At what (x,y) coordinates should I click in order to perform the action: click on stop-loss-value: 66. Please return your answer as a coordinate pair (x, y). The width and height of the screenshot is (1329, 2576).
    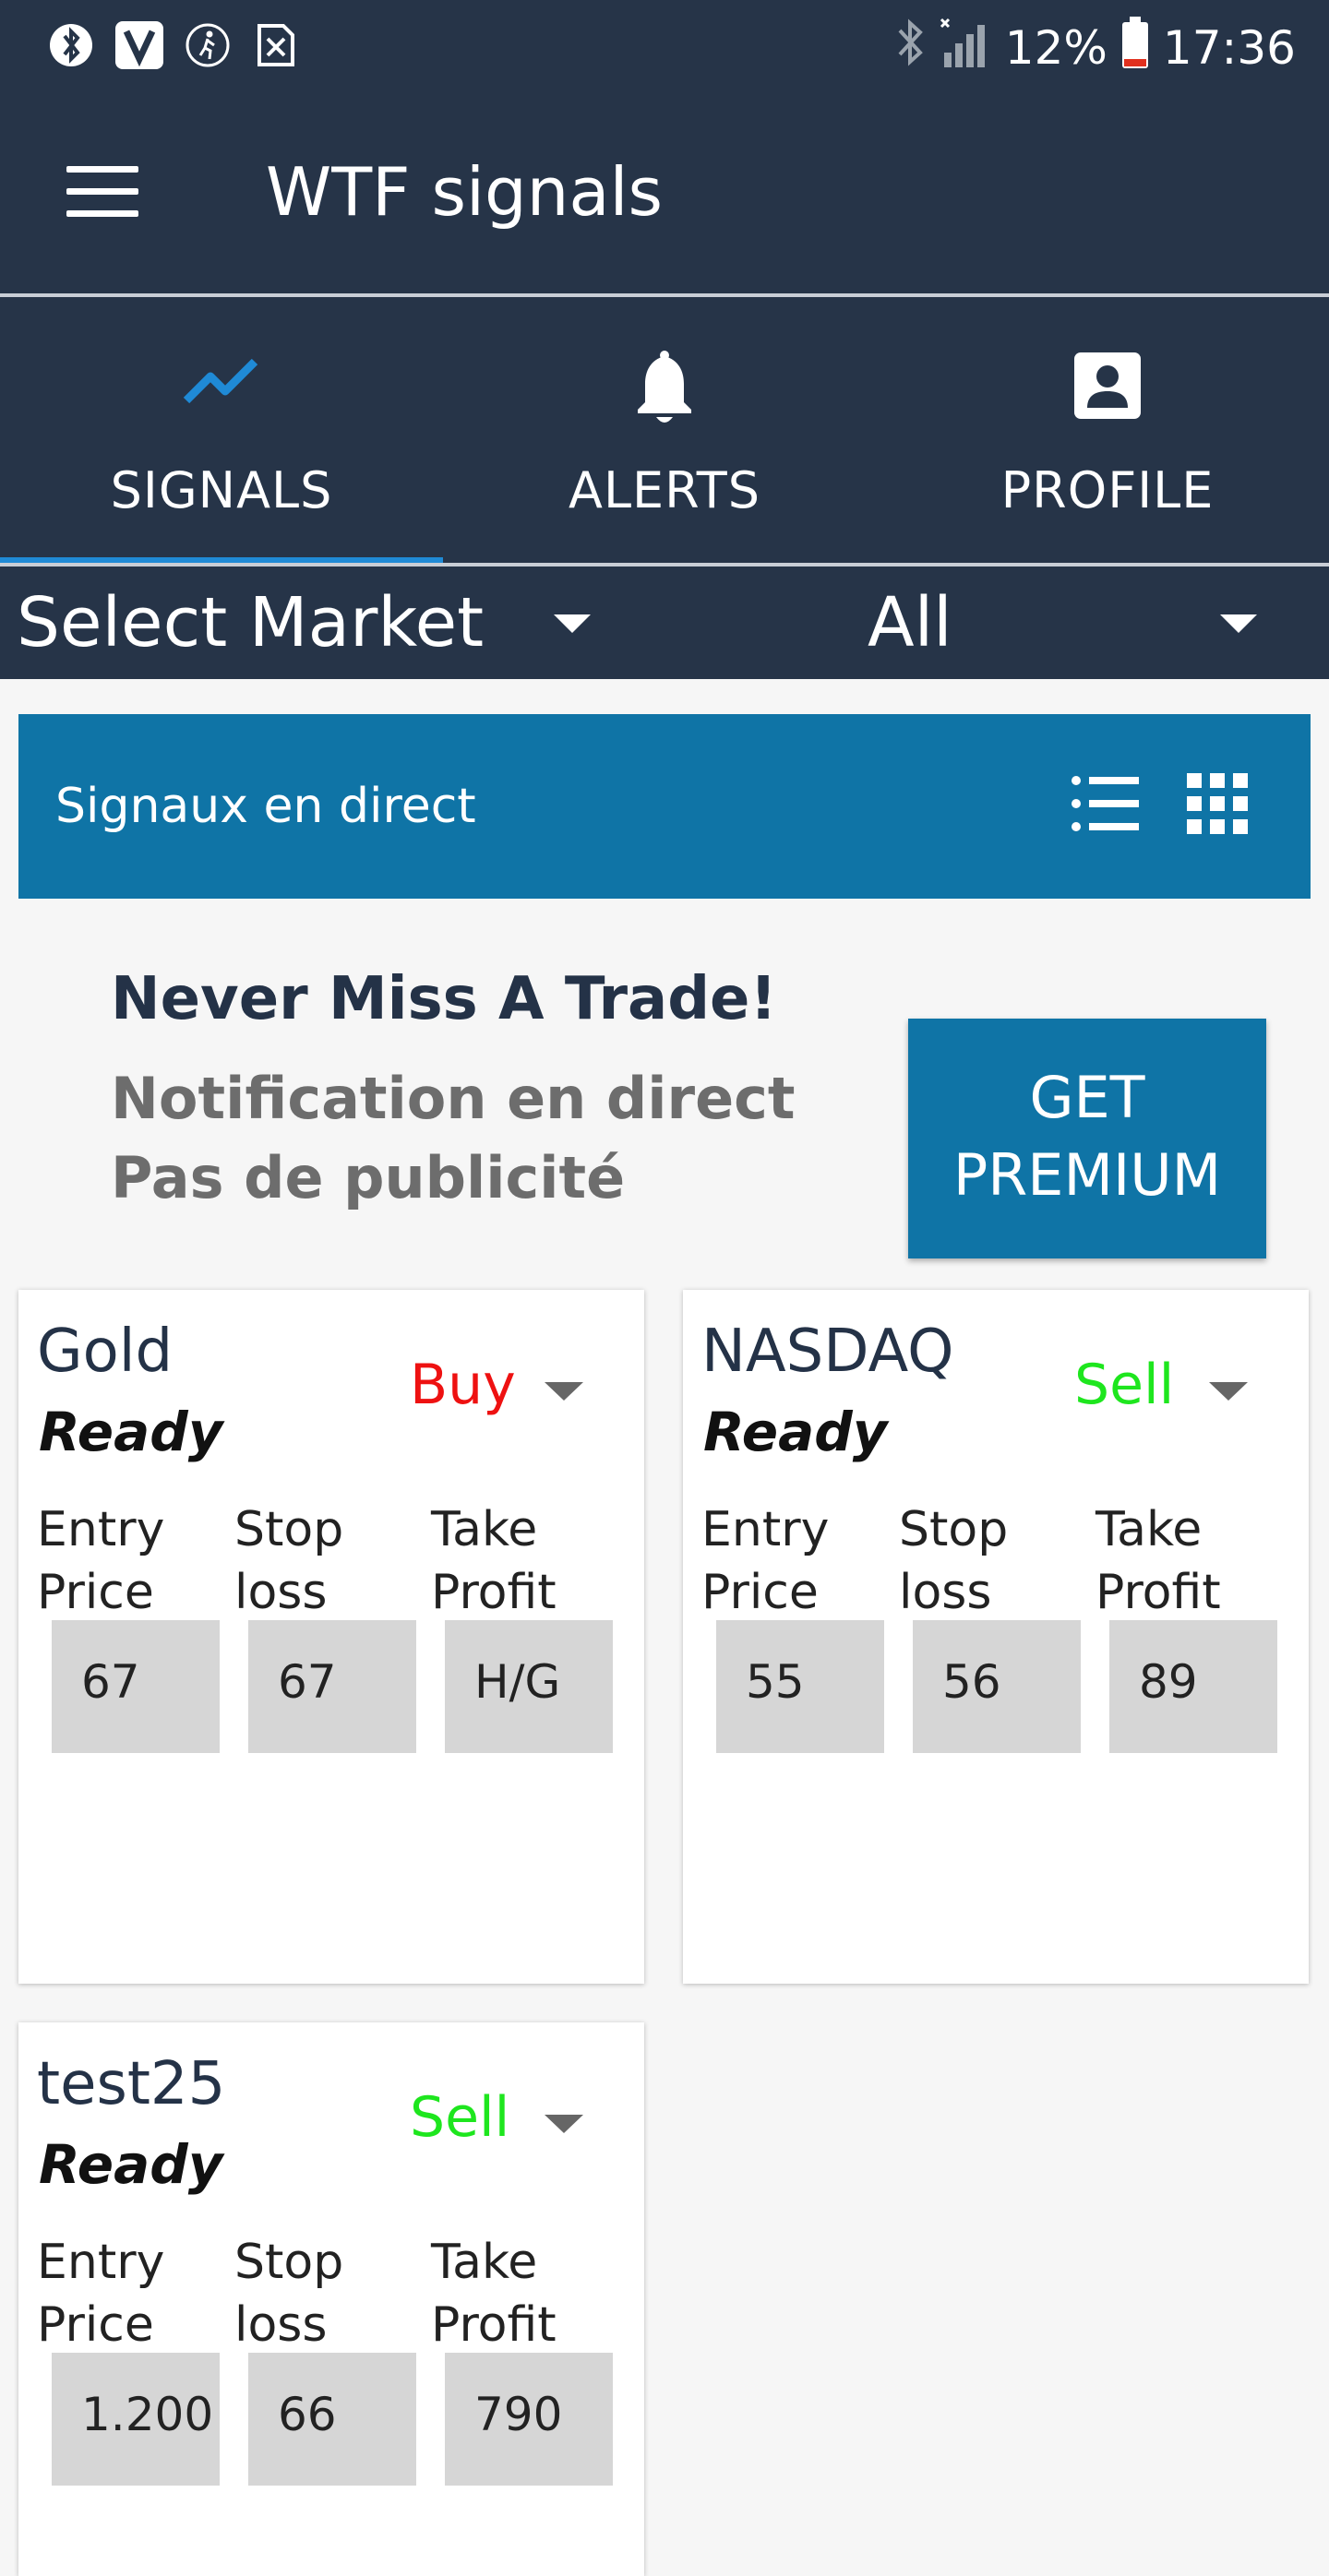
    Looking at the image, I should click on (332, 2420).